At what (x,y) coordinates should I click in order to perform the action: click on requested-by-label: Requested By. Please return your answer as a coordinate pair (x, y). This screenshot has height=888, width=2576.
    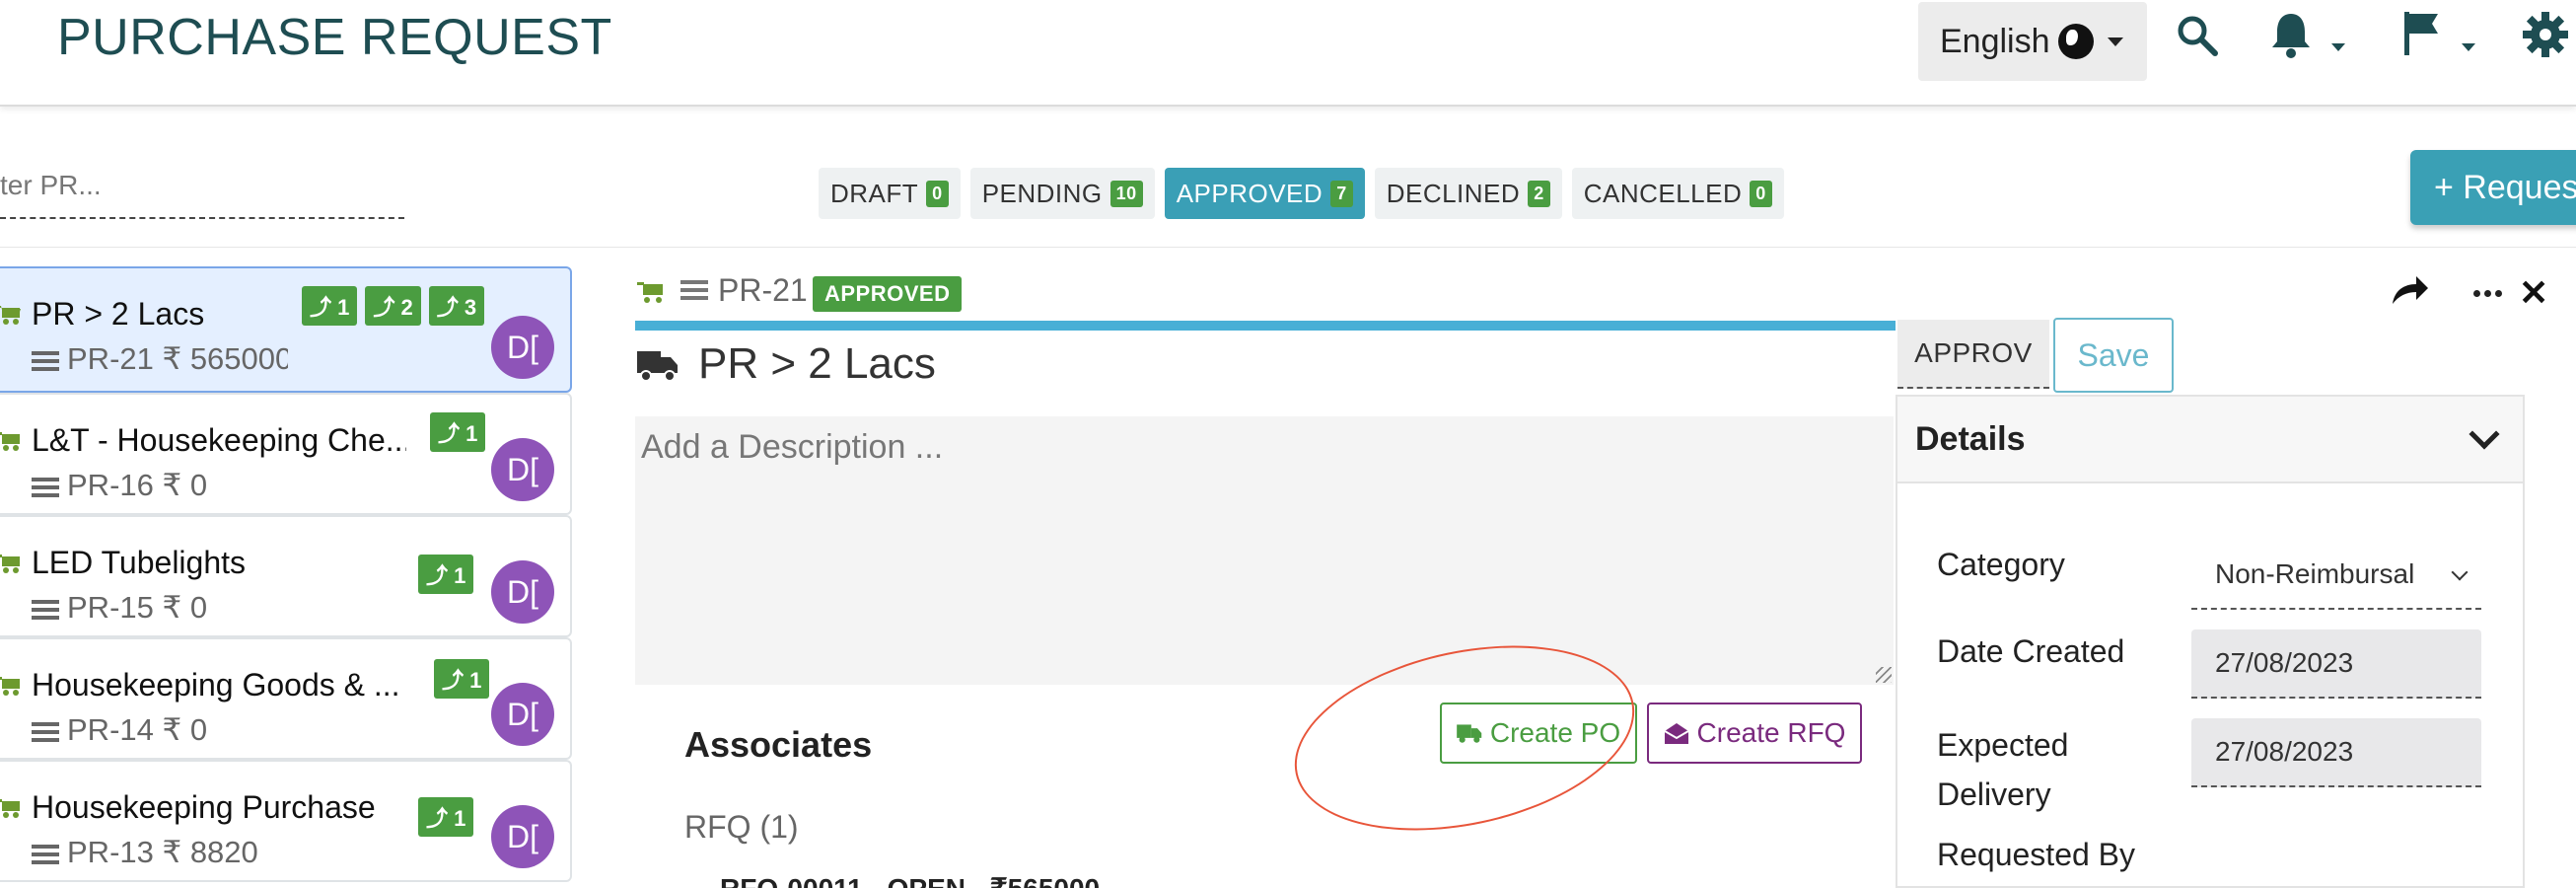
    Looking at the image, I should click on (2037, 855).